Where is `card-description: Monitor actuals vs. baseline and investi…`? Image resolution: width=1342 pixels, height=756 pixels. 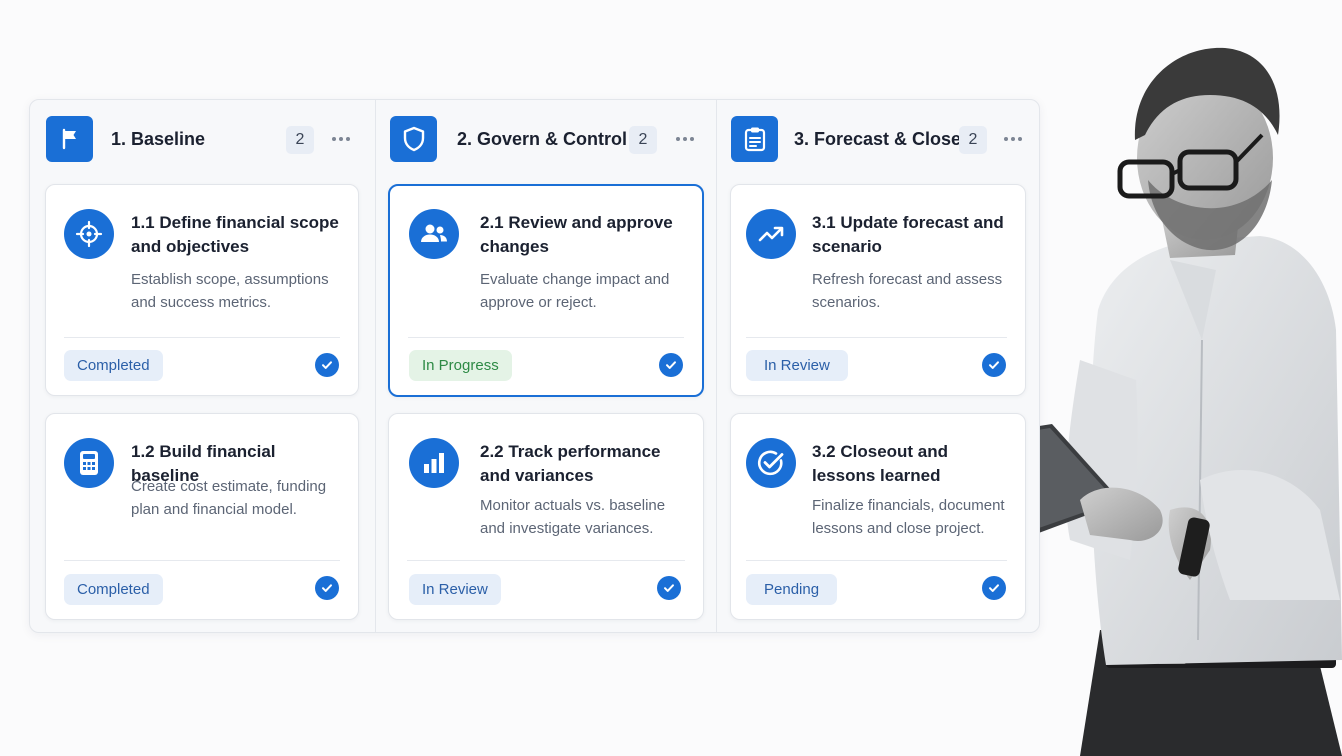
card-description: Monitor actuals vs. baseline and investi… is located at coordinates (573, 517).